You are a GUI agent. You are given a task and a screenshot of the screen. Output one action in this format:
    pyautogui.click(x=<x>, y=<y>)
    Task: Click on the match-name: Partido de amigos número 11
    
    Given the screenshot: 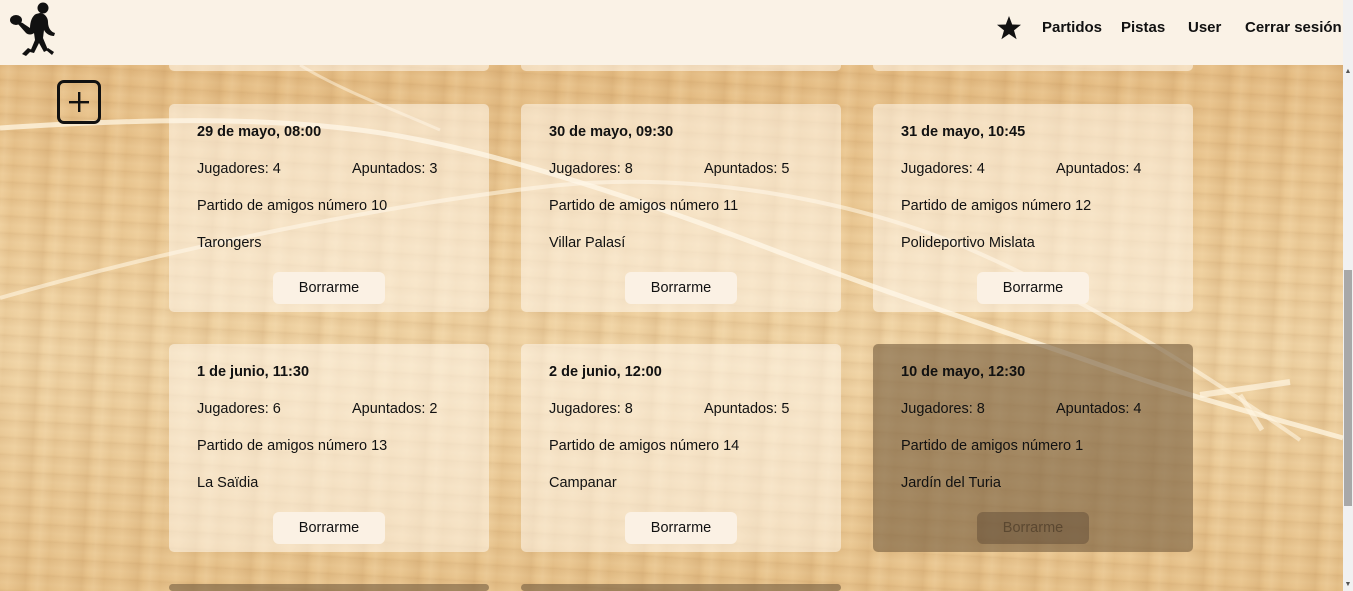 What is the action you would take?
    pyautogui.click(x=644, y=206)
    